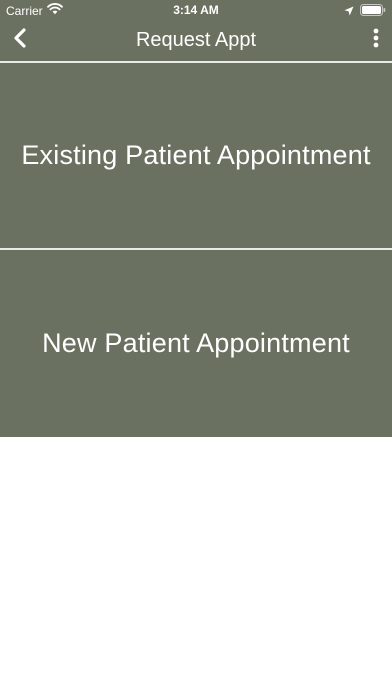 The image size is (392, 696). I want to click on top-bar: Carrier 3:14 AM Request Appt, so click(196, 30).